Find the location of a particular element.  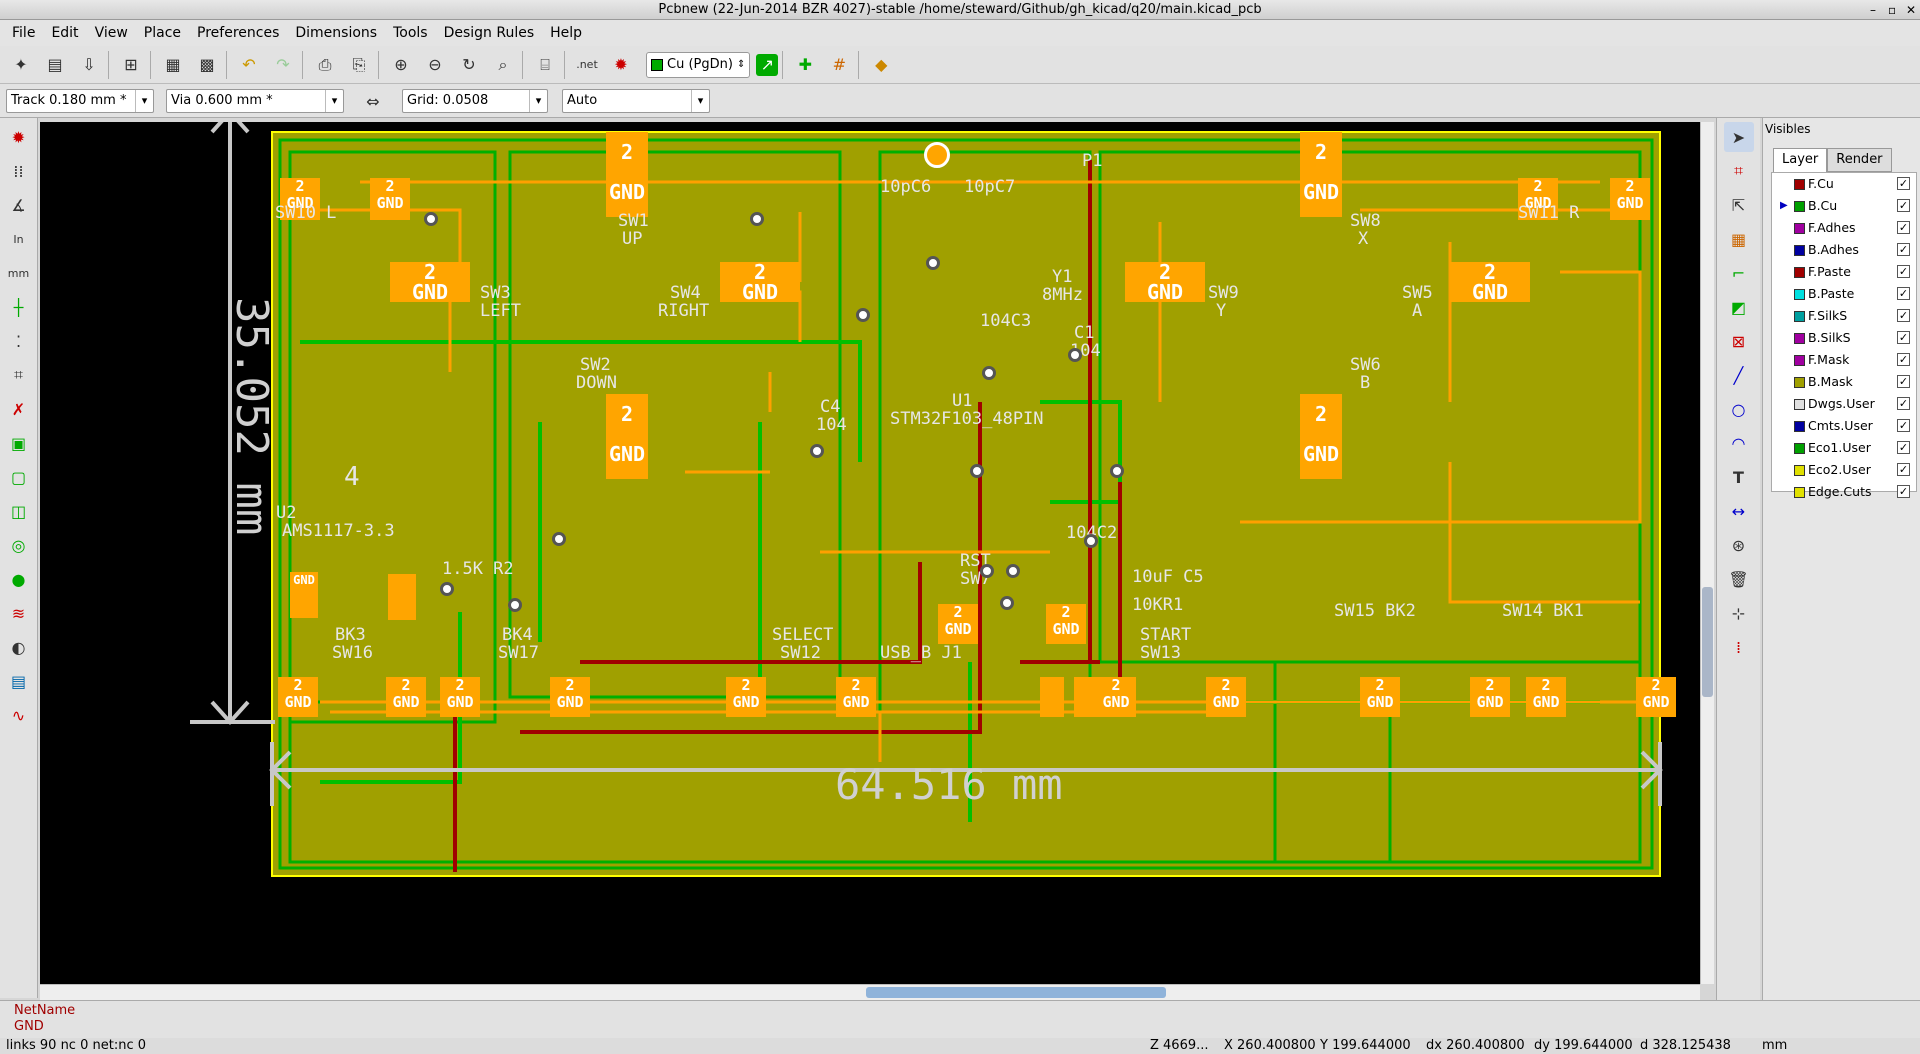

tab-render: Render is located at coordinates (1859, 160).